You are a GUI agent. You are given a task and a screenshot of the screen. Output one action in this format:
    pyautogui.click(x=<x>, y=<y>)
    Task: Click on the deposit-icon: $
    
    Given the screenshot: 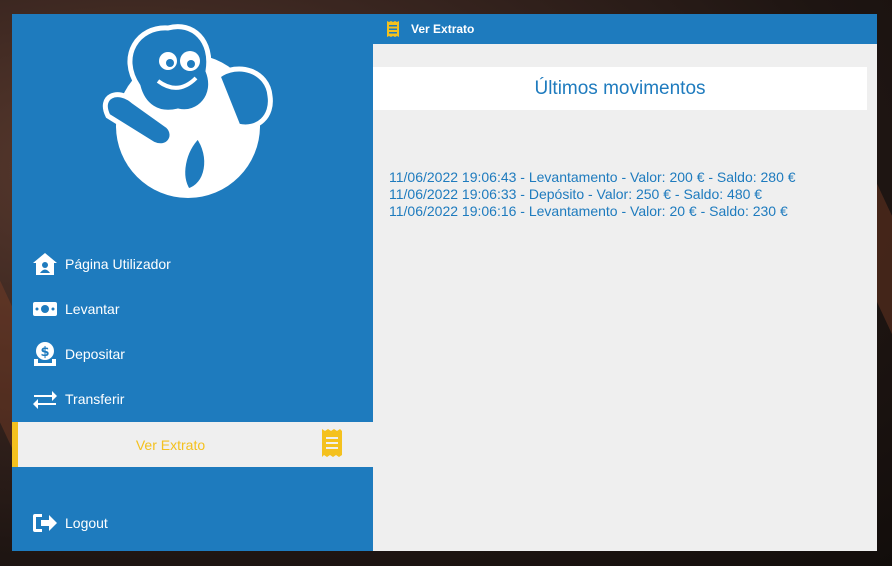 What is the action you would take?
    pyautogui.click(x=45, y=354)
    